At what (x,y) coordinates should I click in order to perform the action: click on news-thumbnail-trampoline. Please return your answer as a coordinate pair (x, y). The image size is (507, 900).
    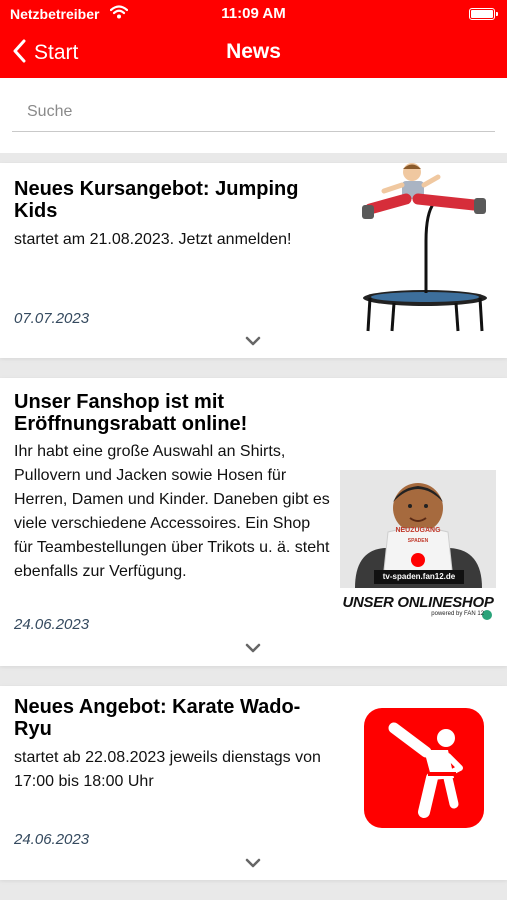
    Looking at the image, I should click on (424, 247).